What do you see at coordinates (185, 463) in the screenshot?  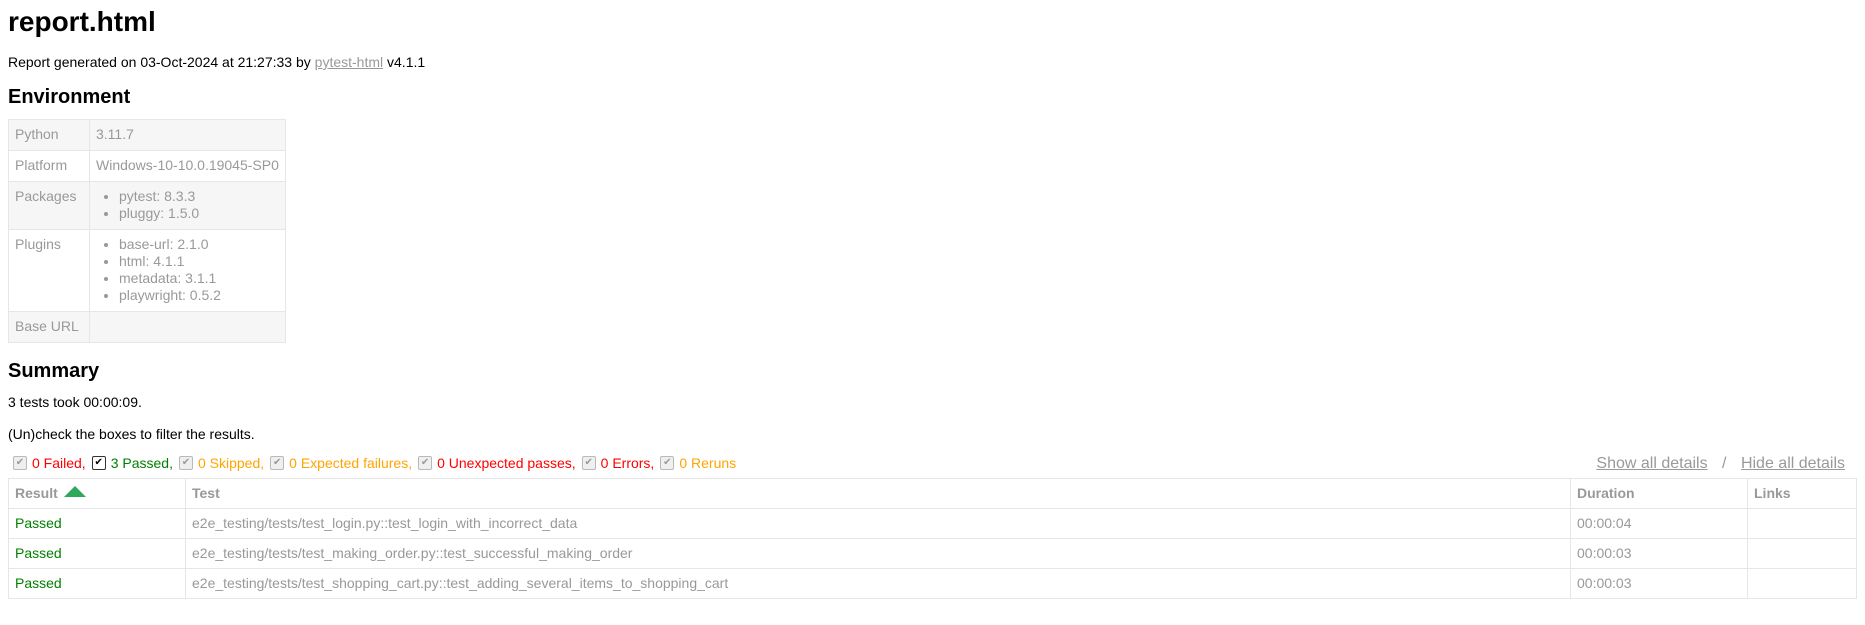 I see `checkbox-skipped: ✔` at bounding box center [185, 463].